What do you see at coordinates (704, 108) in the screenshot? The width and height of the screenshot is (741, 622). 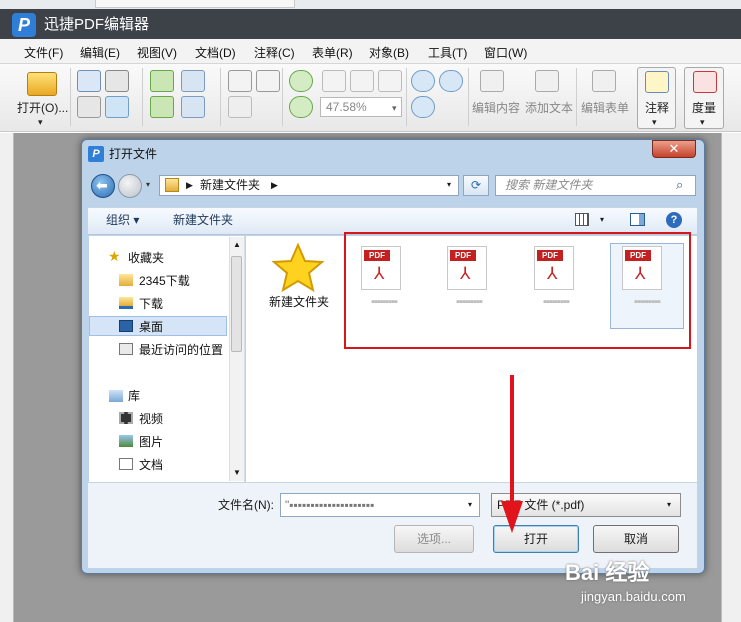 I see `measure-label: 度量` at bounding box center [704, 108].